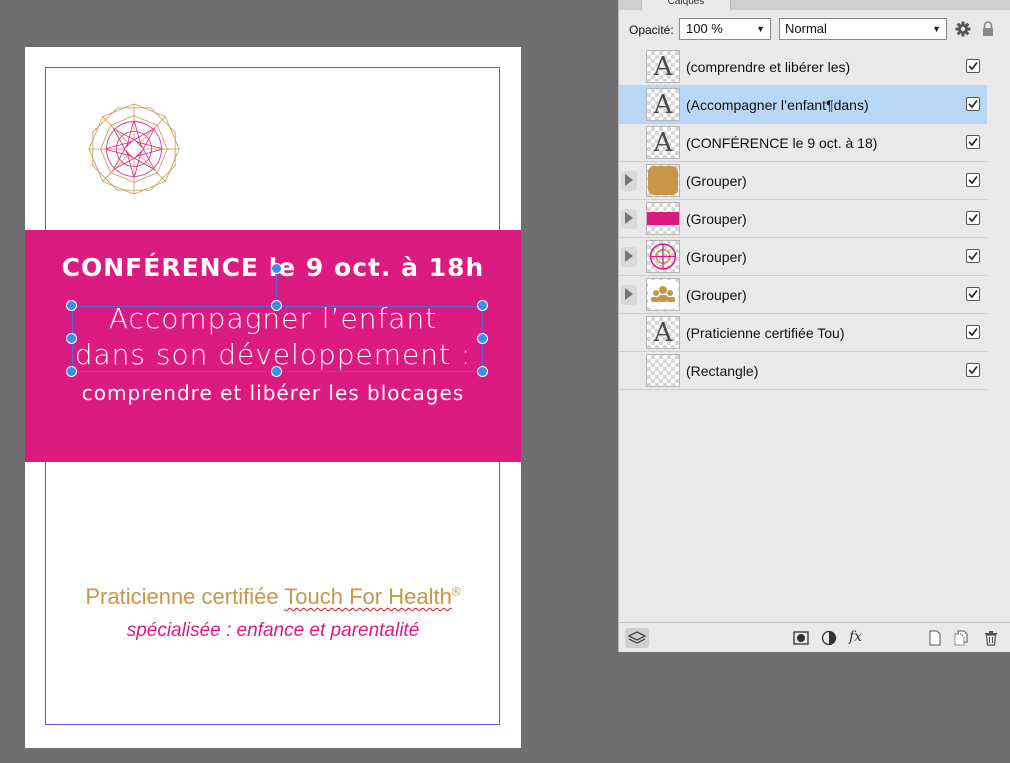 The image size is (1010, 763). Describe the element at coordinates (777, 105) in the screenshot. I see `layer-name: (Accompagner l’enfant¶dans)` at that location.